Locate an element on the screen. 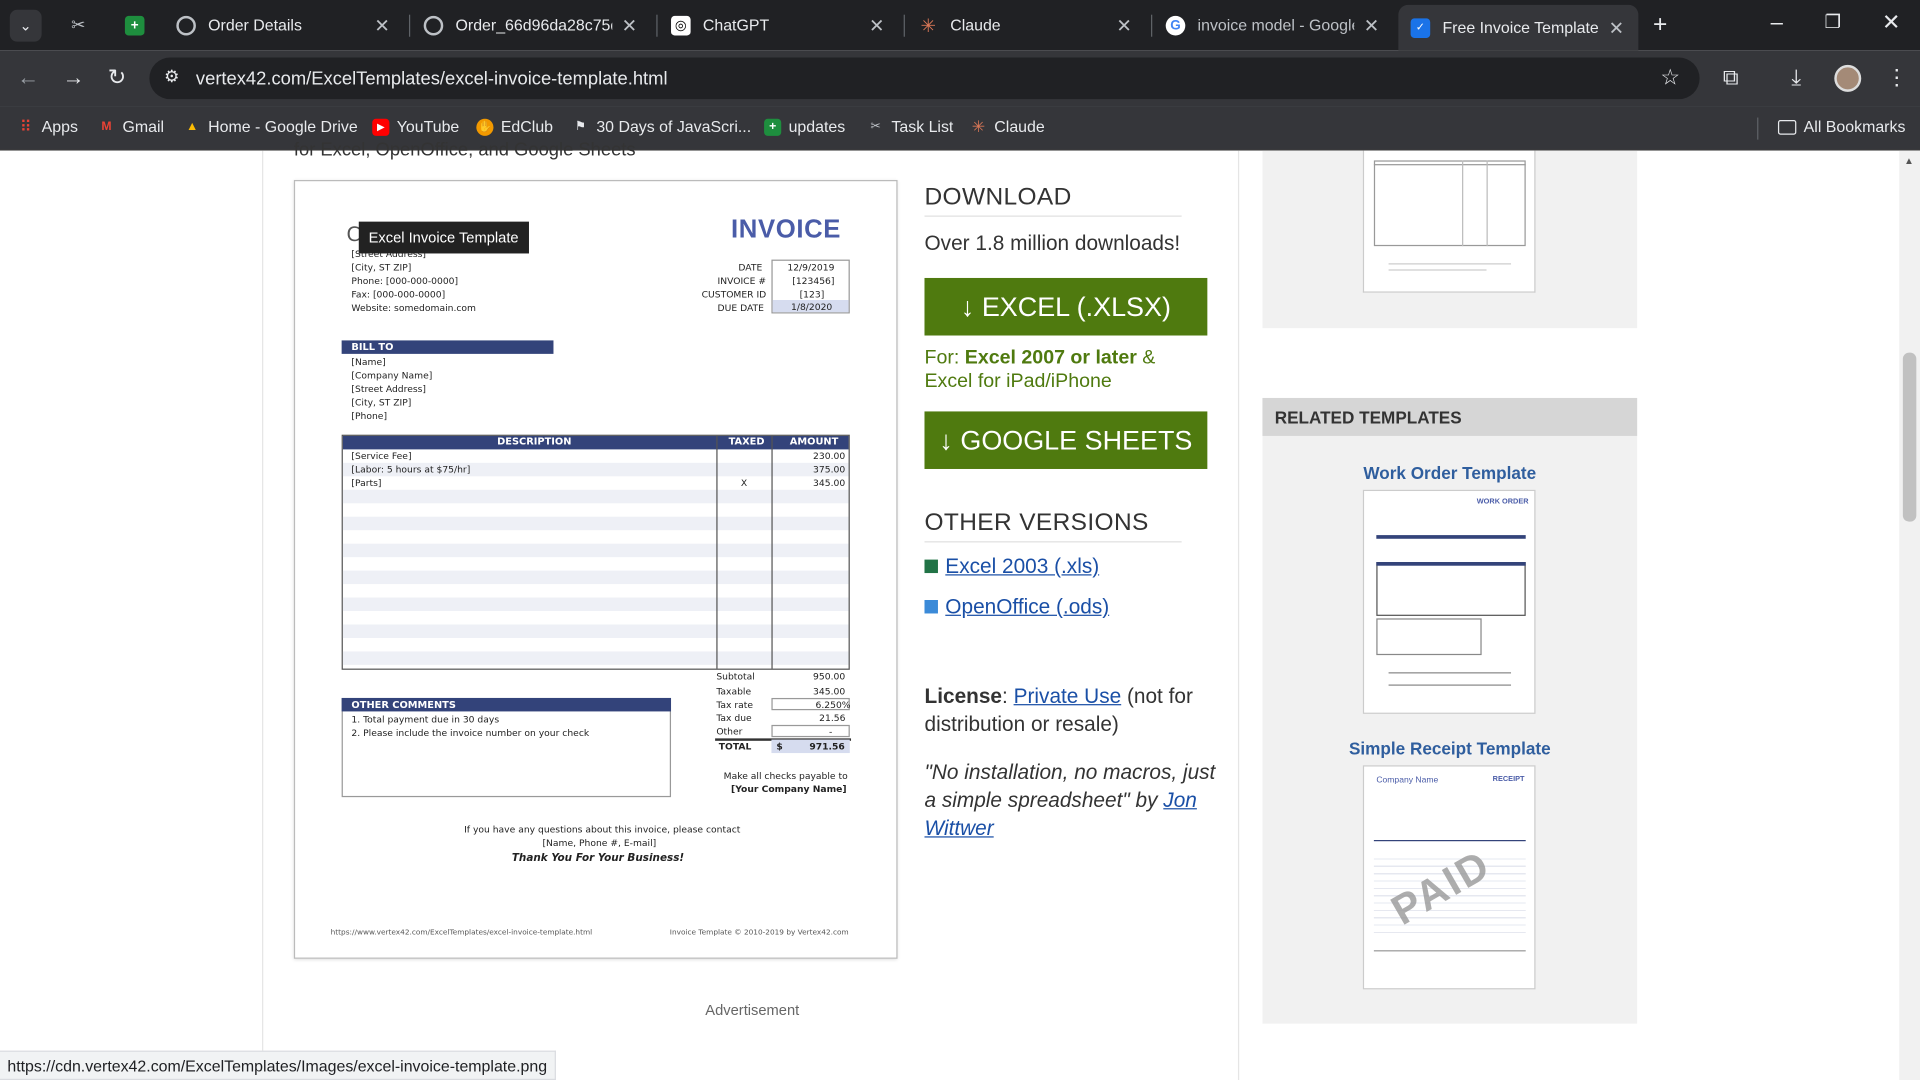  bookmark-gmail: M Gmail is located at coordinates (131, 127).